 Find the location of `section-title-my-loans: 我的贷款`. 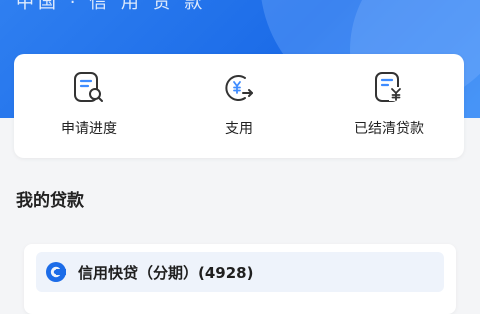

section-title-my-loans: 我的贷款 is located at coordinates (50, 201).